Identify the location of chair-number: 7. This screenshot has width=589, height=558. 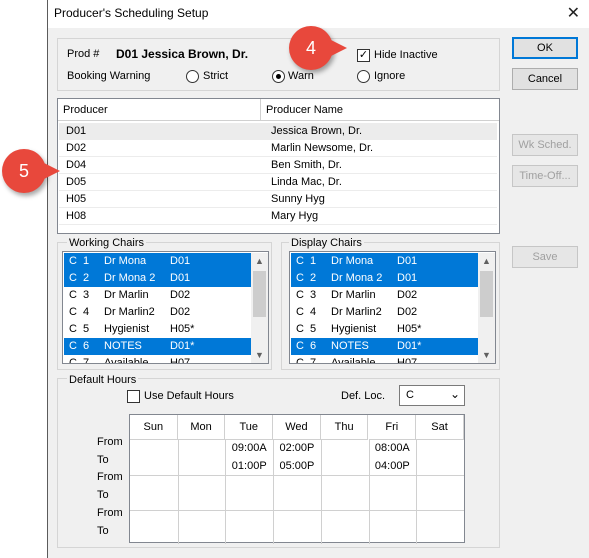
(86, 360).